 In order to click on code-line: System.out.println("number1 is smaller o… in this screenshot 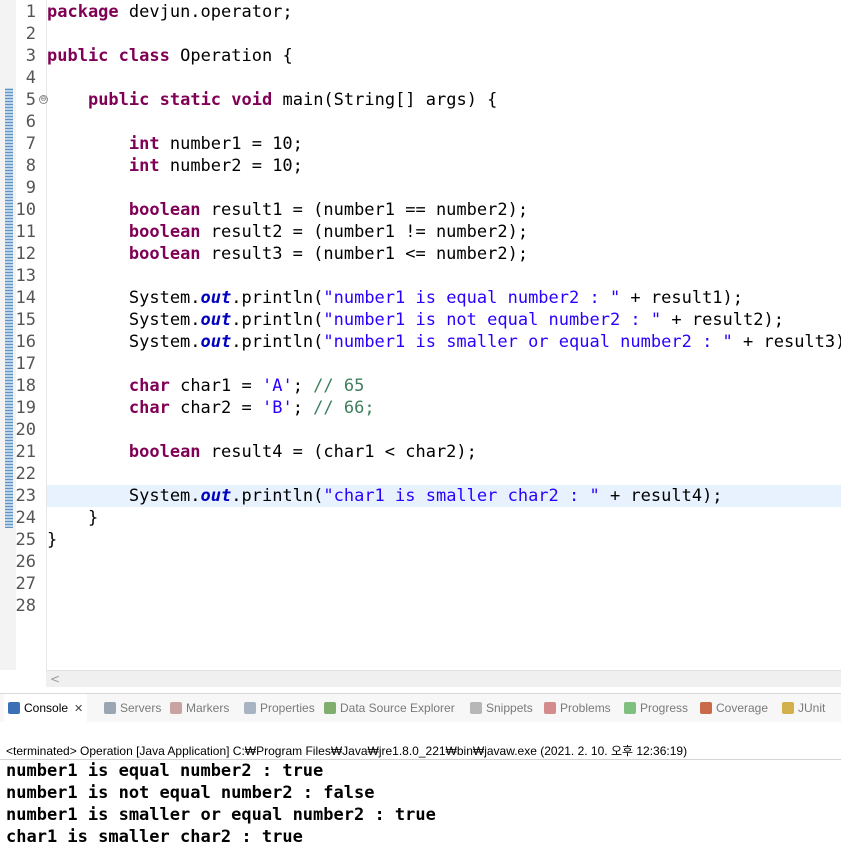, I will do `click(444, 342)`.